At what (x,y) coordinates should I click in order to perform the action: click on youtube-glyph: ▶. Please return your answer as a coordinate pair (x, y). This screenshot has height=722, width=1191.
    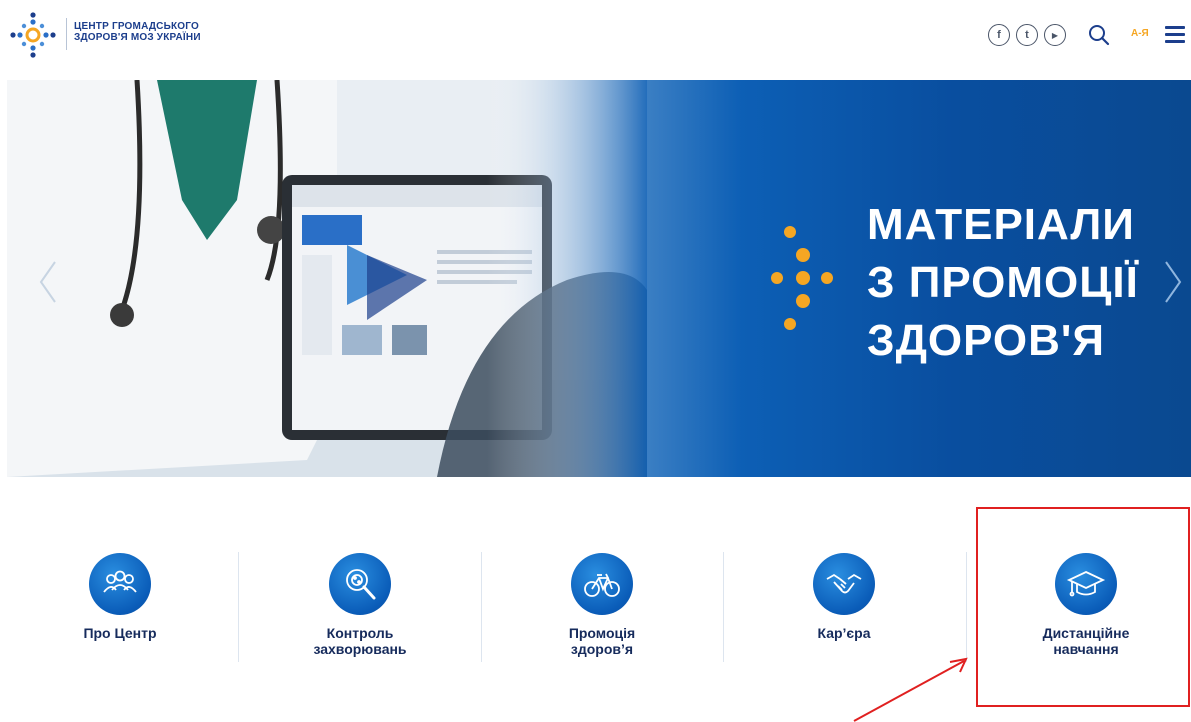
    Looking at the image, I should click on (1055, 35).